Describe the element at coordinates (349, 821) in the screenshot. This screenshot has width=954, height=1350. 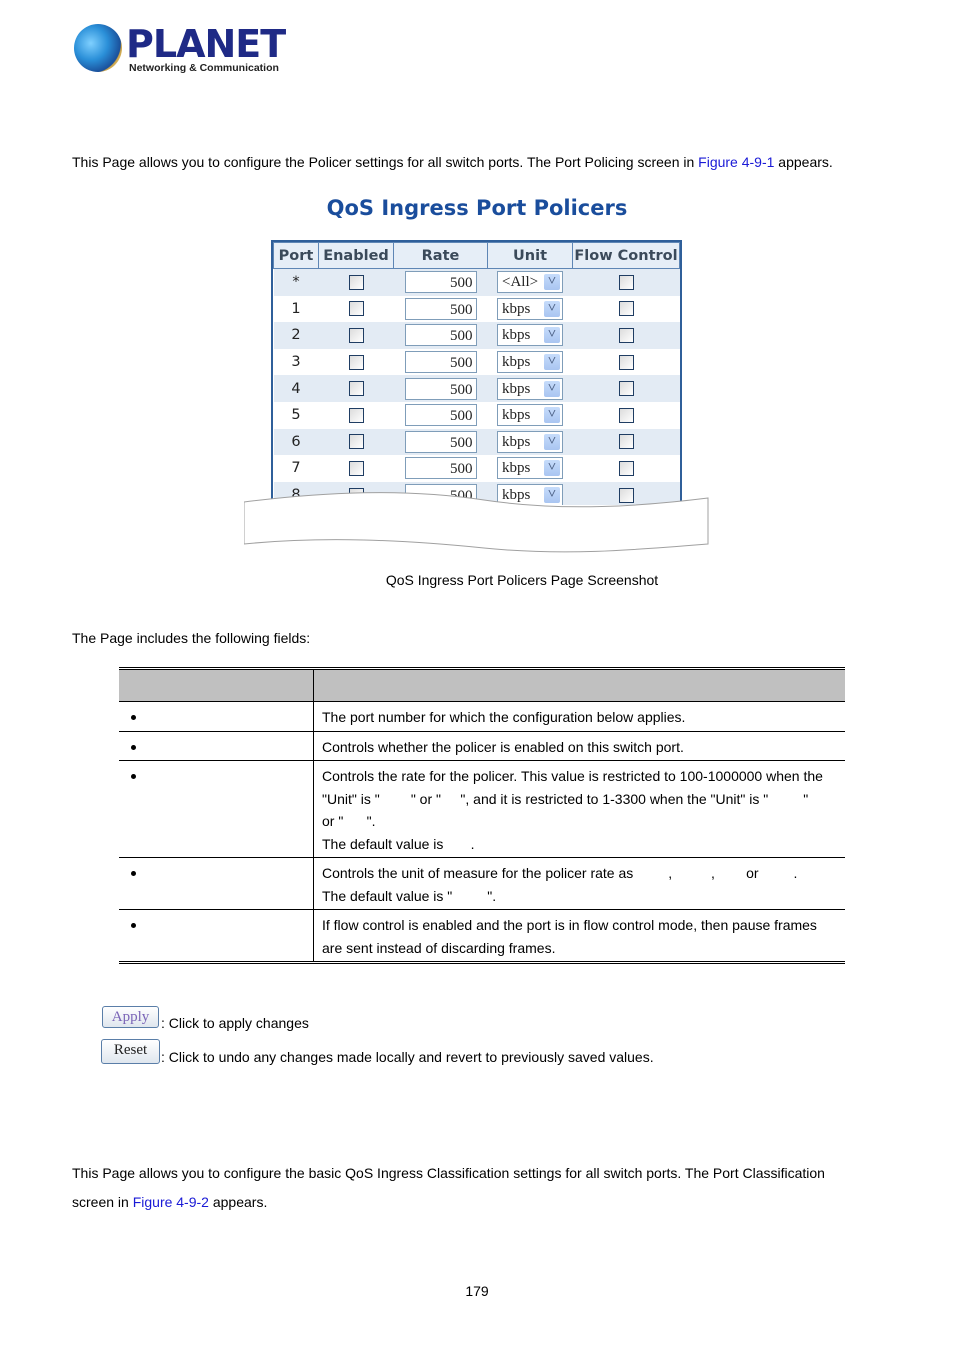
I see `field-description-line: or " ".` at that location.